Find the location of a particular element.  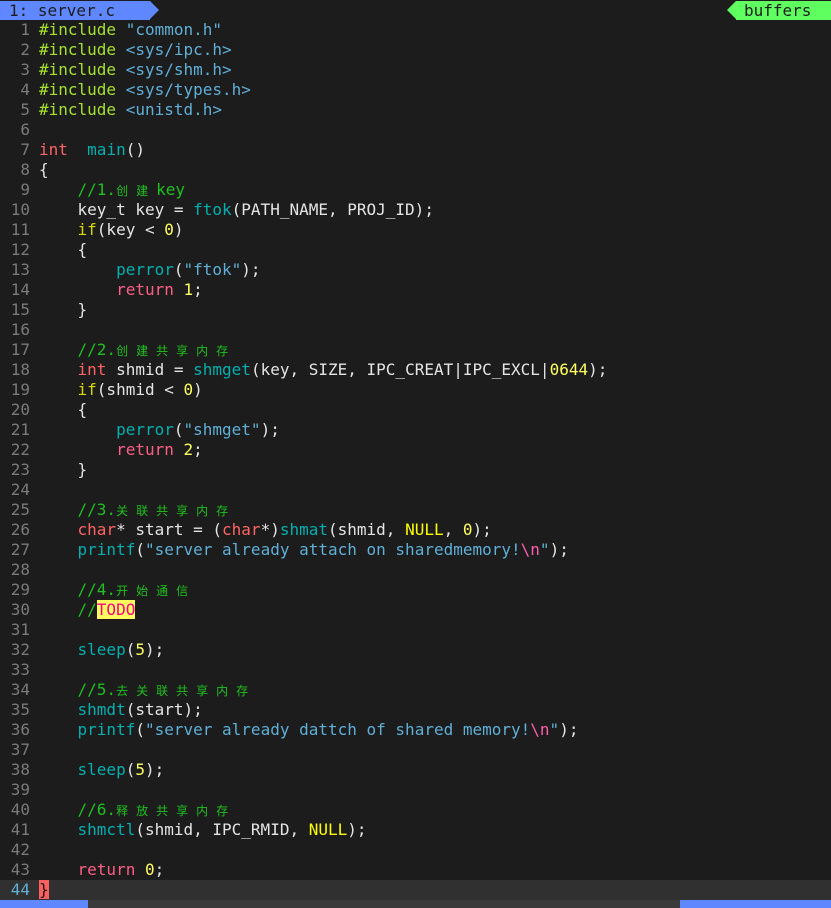

code-line: 38 sleep(5); is located at coordinates (415, 770).